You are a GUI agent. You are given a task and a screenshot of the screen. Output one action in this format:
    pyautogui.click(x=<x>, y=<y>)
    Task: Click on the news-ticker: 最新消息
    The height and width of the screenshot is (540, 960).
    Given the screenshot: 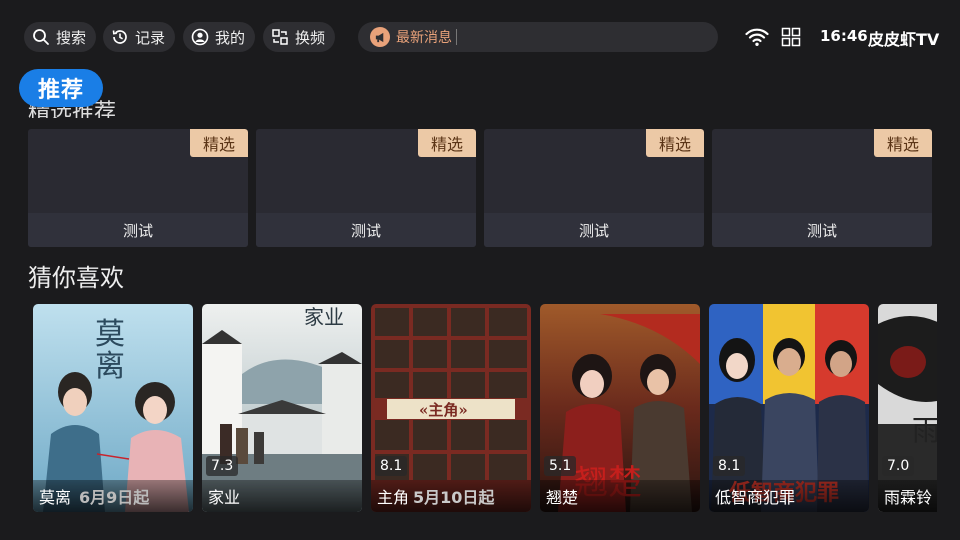 What is the action you would take?
    pyautogui.click(x=538, y=37)
    